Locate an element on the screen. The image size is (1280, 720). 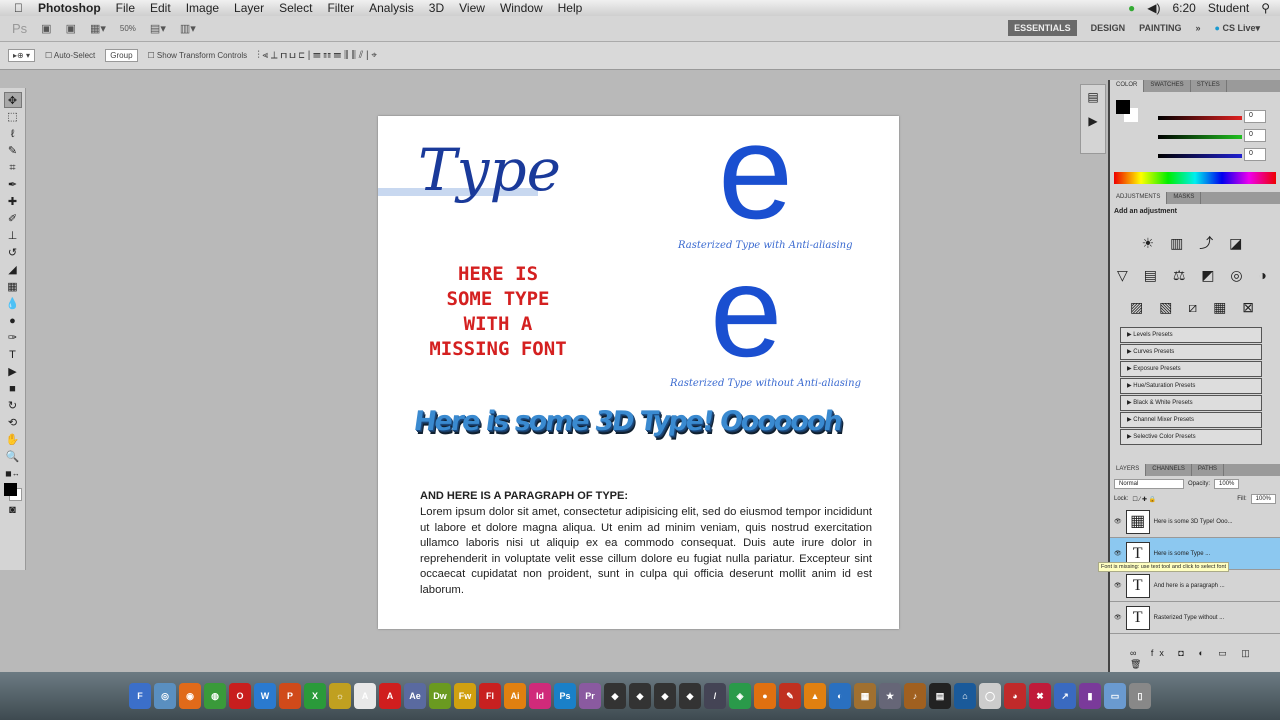
tool-preset-picker: ▸⊕ ▾ is located at coordinates (21, 55).